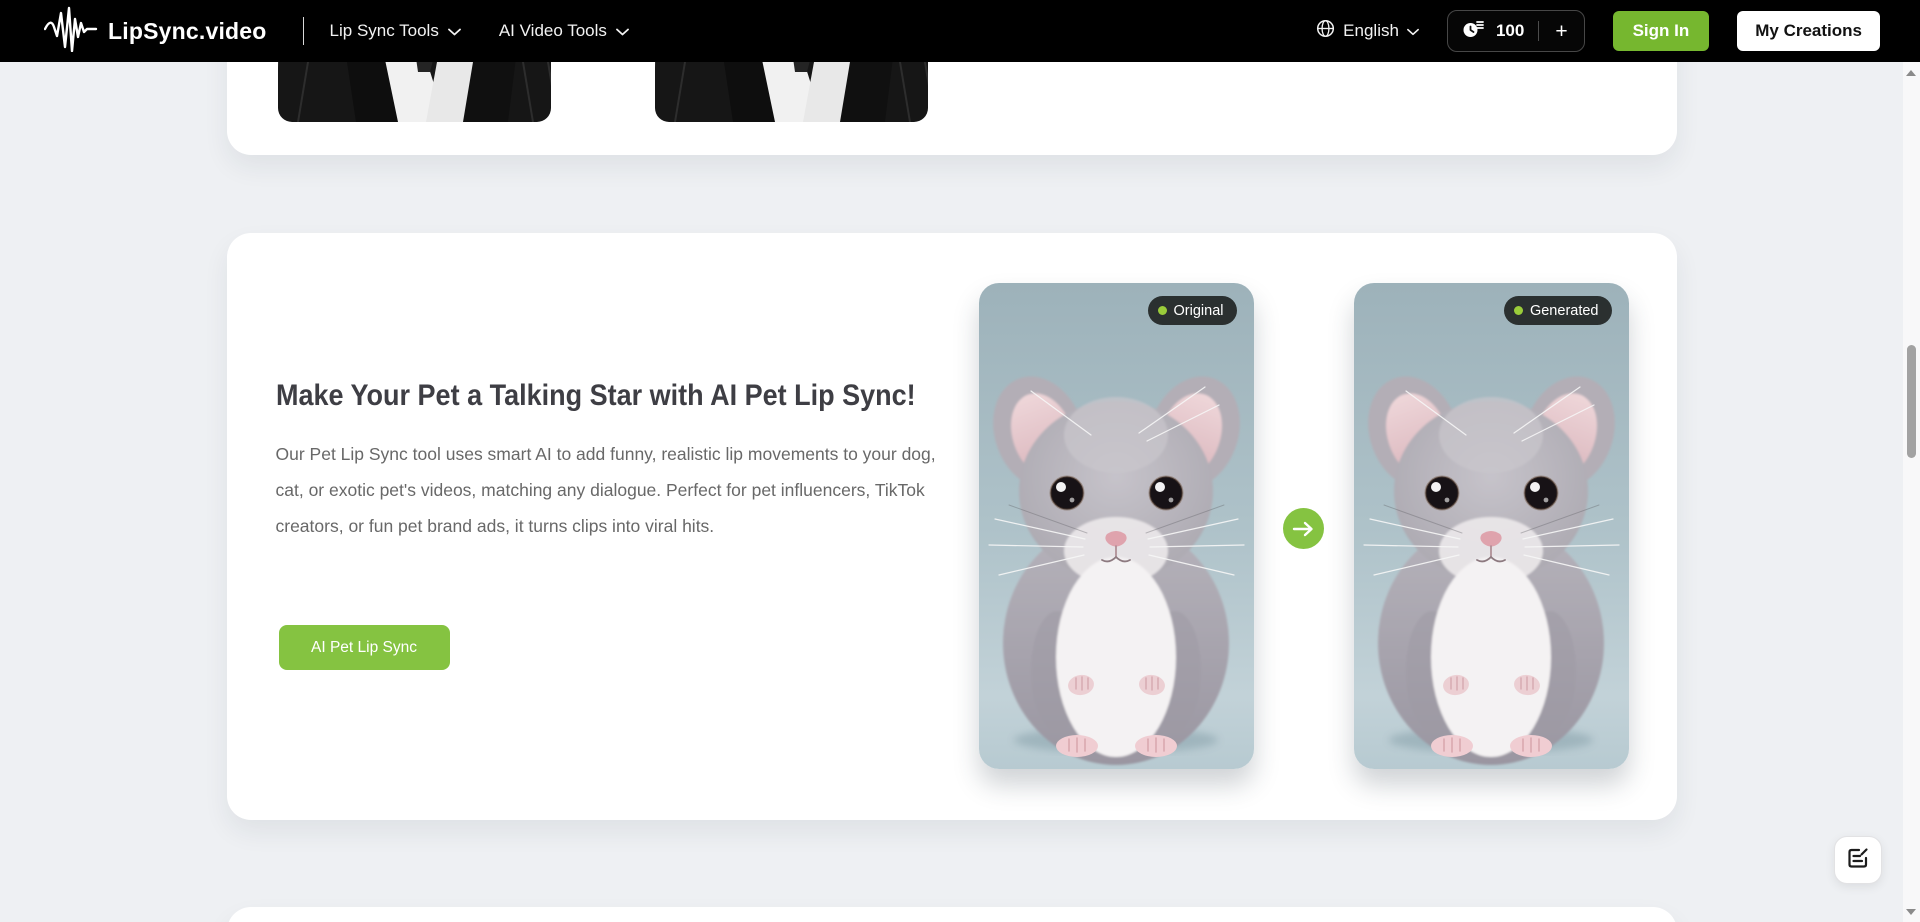 The image size is (1920, 922). I want to click on waveform-icon, so click(70, 31).